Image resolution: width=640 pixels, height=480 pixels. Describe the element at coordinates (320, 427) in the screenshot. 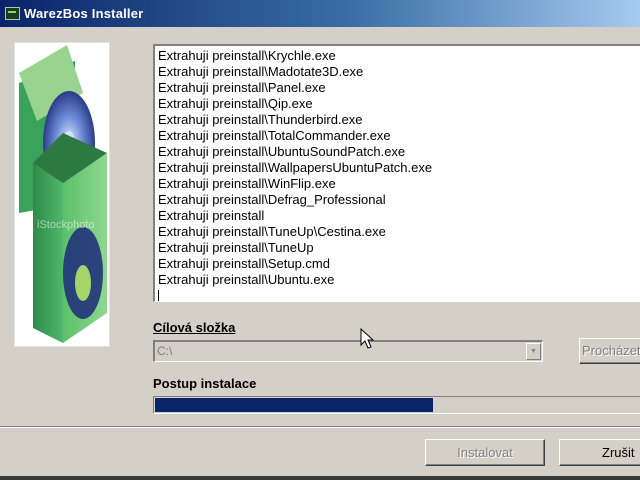

I see `divider` at that location.